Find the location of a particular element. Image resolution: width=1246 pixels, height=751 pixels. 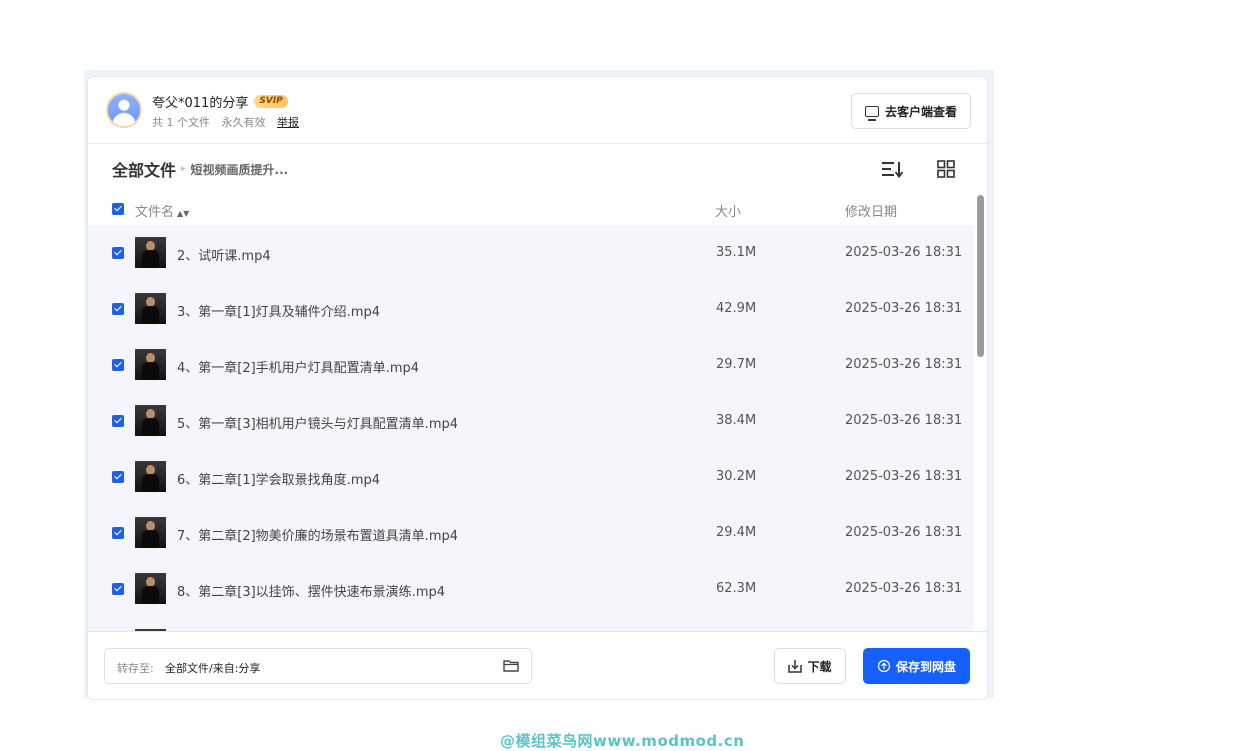

monitor-icon is located at coordinates (871, 113).